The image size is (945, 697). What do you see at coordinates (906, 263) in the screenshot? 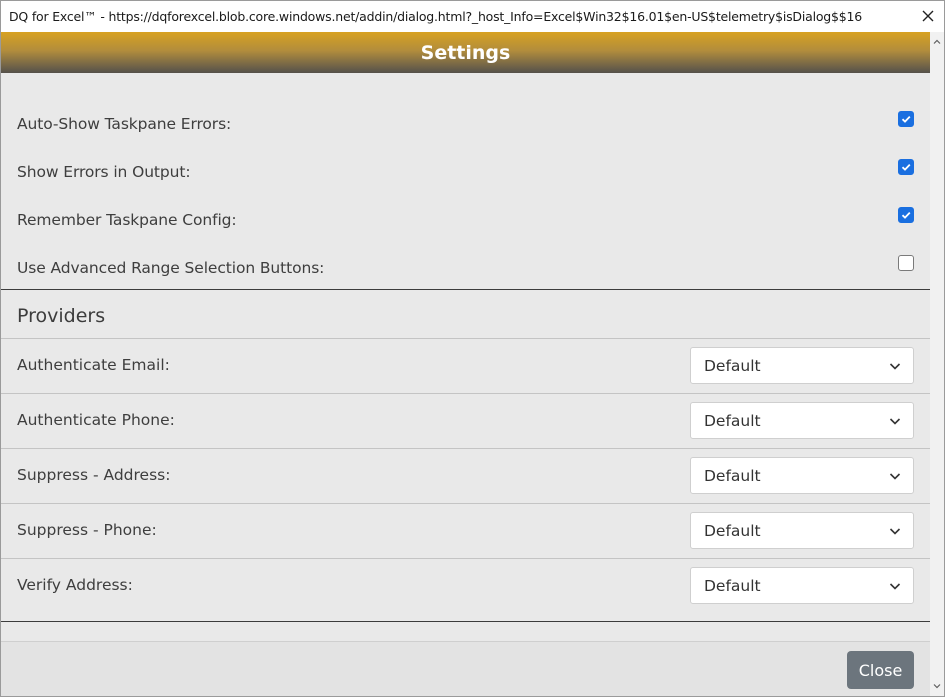
I see `checkbox-advanced-range` at bounding box center [906, 263].